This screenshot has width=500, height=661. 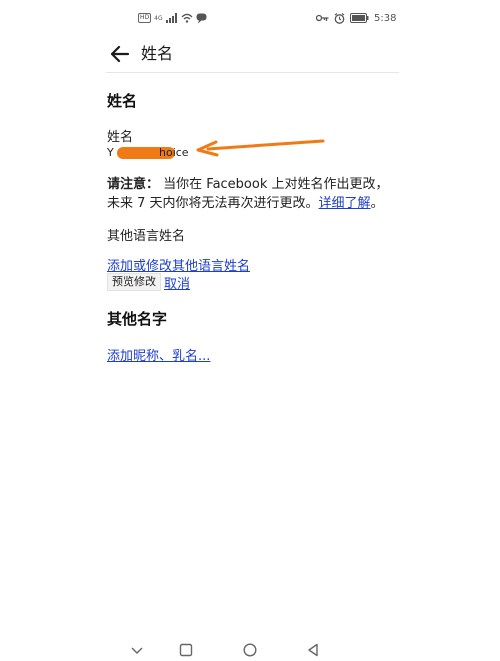 I want to click on key-icon, so click(x=322, y=18).